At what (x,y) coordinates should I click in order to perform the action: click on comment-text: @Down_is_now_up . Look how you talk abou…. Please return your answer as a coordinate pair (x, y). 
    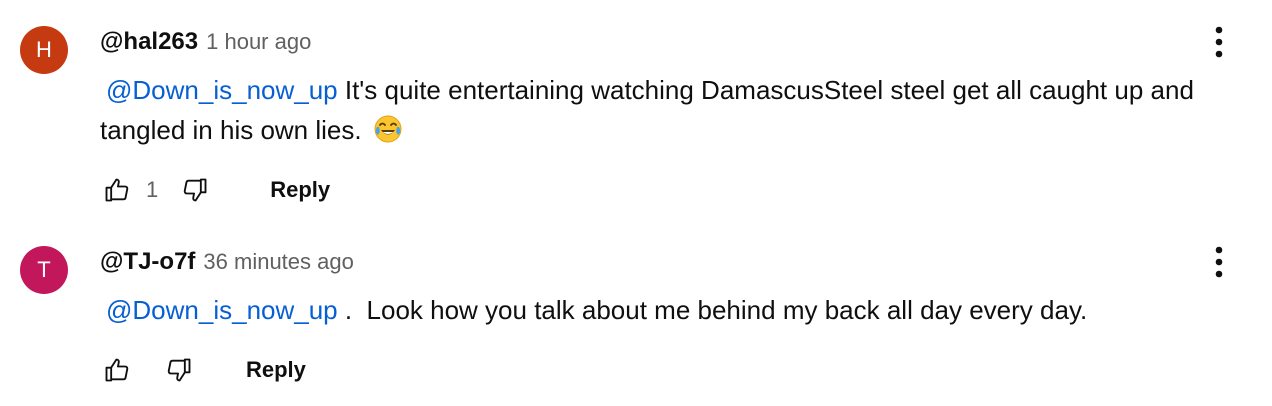
    Looking at the image, I should click on (665, 310).